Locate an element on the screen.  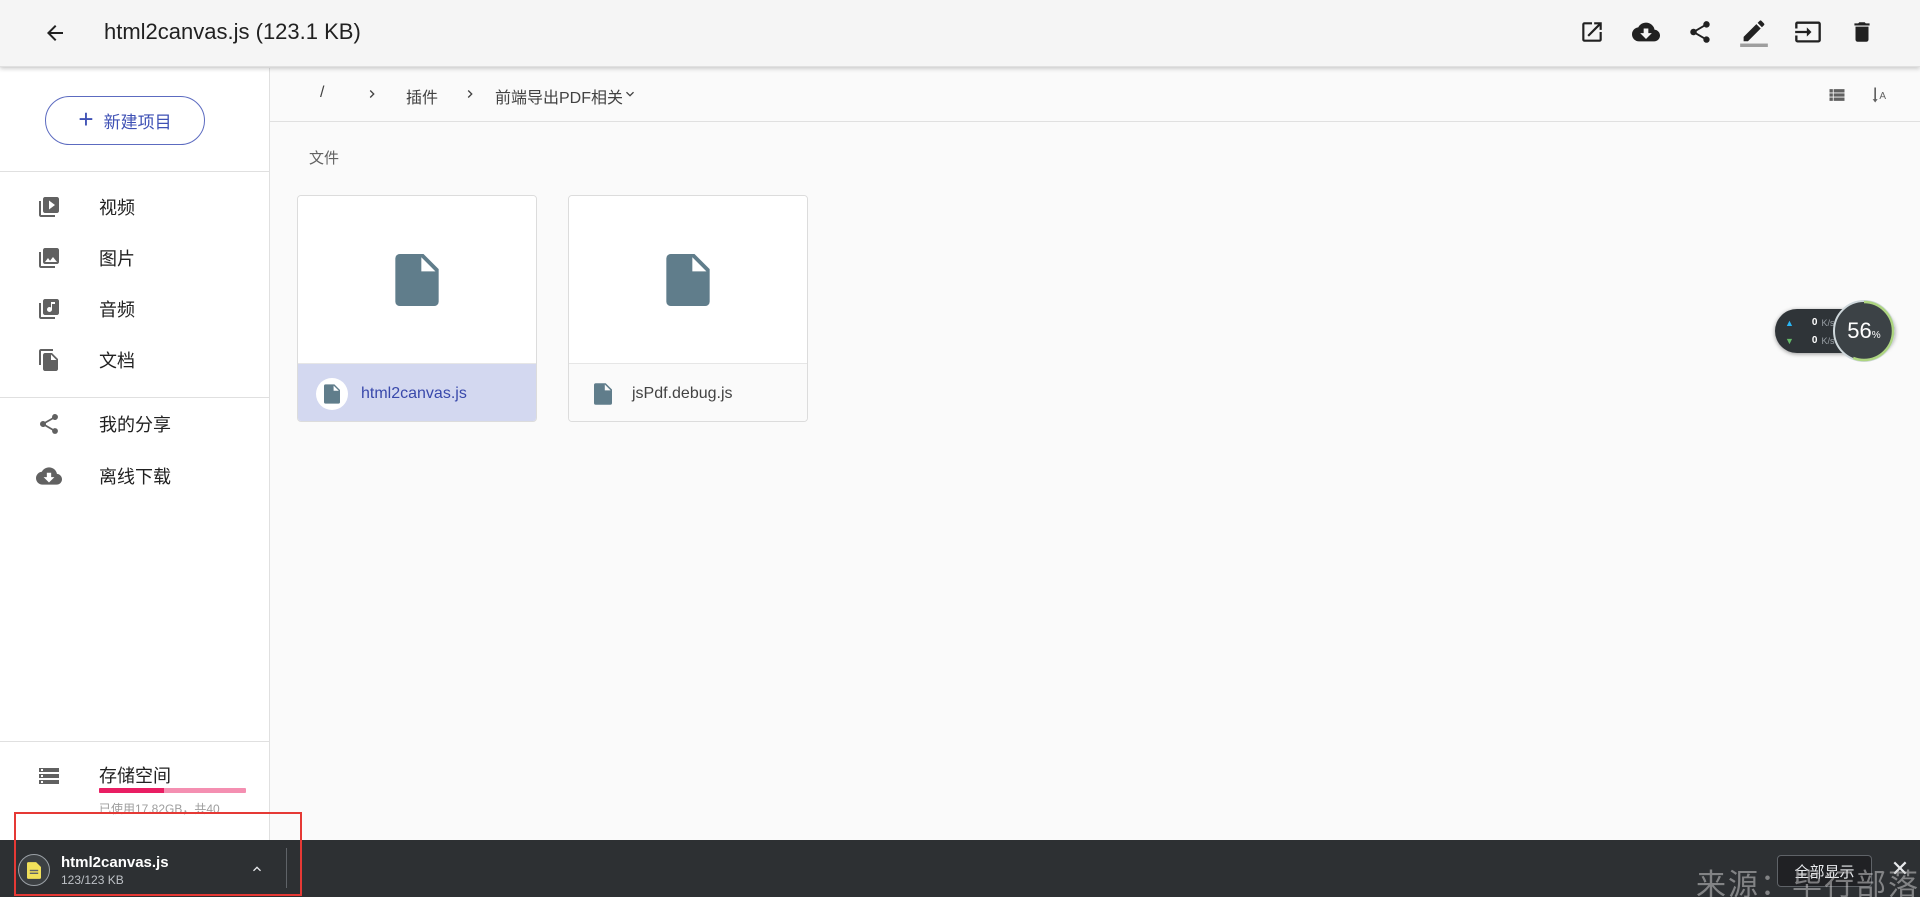
sidebar-item-documents: 文档 is located at coordinates (134, 360).